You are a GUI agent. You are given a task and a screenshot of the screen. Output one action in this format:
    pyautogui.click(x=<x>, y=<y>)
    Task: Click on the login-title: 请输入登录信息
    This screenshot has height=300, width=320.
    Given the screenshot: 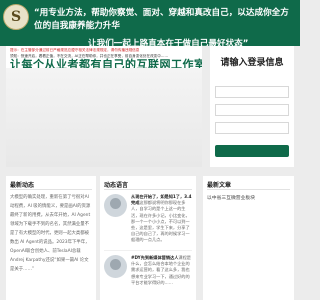 What is the action you would take?
    pyautogui.click(x=252, y=63)
    